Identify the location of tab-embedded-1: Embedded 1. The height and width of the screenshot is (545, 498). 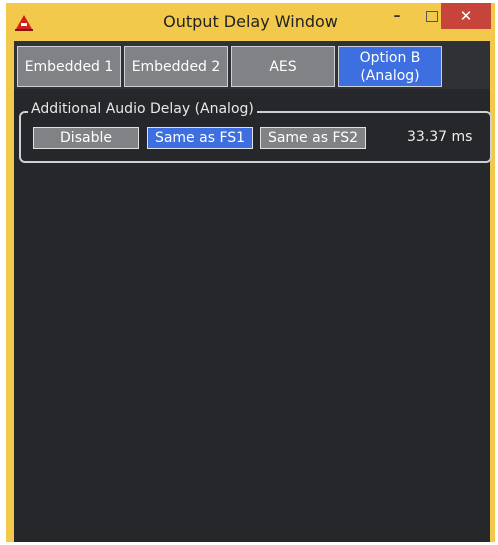
(69, 66).